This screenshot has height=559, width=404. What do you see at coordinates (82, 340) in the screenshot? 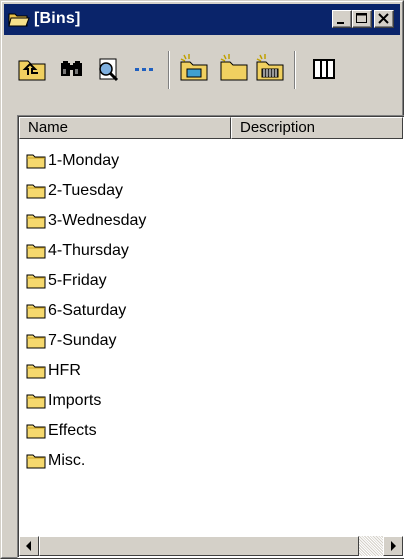
I see `list-item-label: 7-Sunday` at bounding box center [82, 340].